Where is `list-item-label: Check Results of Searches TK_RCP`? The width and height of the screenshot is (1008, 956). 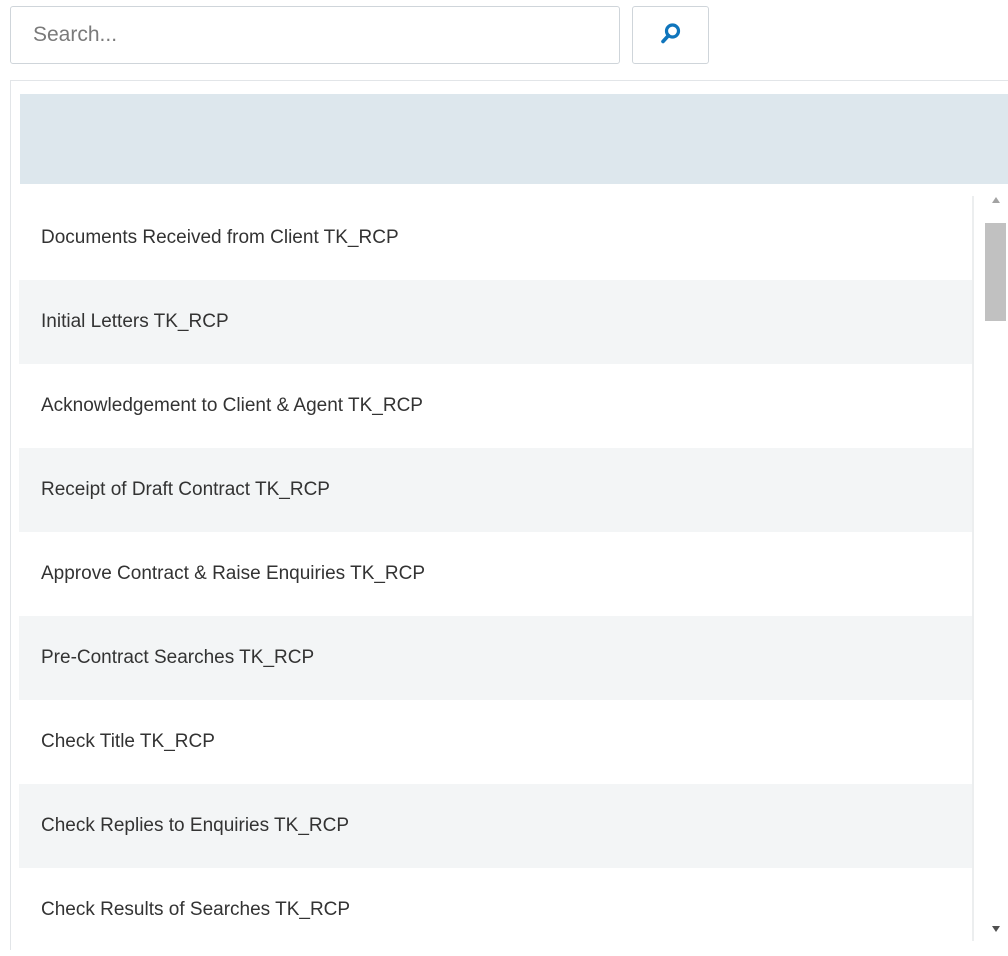 list-item-label: Check Results of Searches TK_RCP is located at coordinates (196, 909).